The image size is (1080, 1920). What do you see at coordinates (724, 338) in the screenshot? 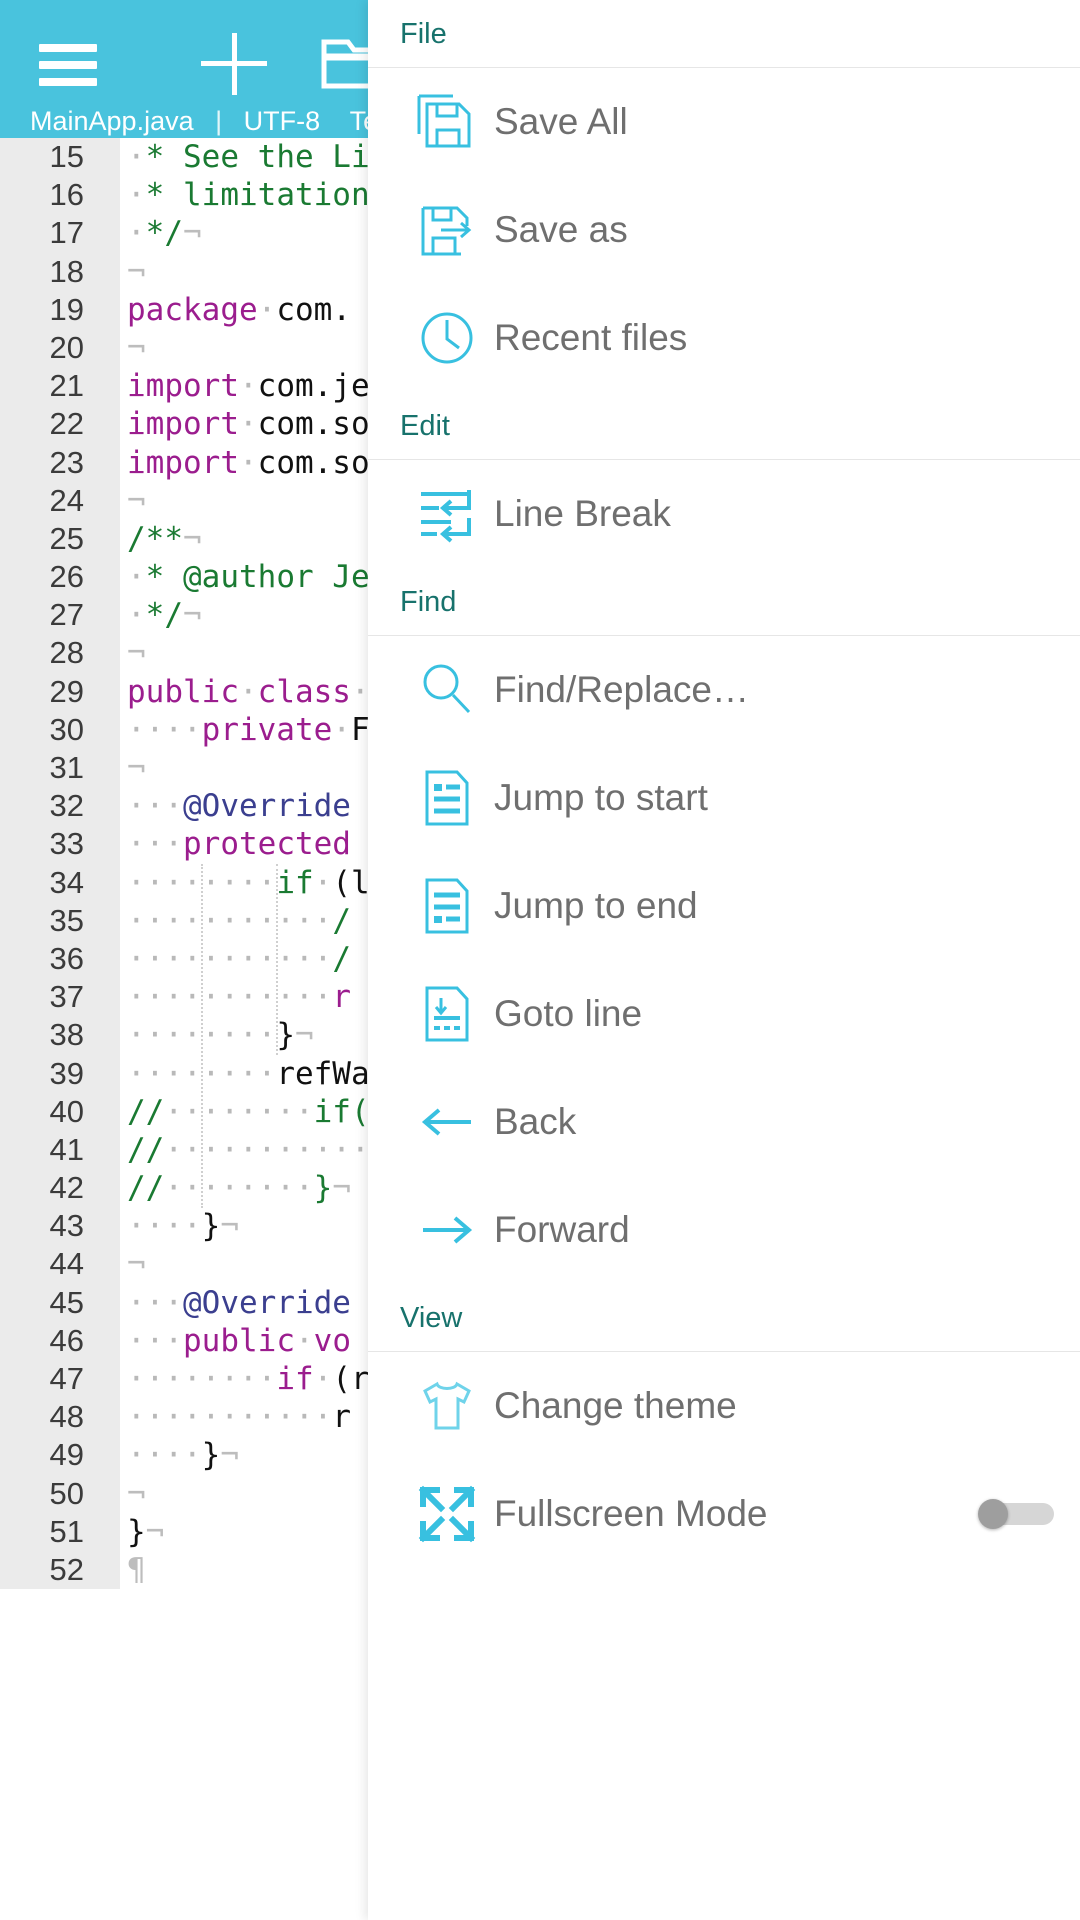
I see `menu-item-recent-files: Recent files` at bounding box center [724, 338].